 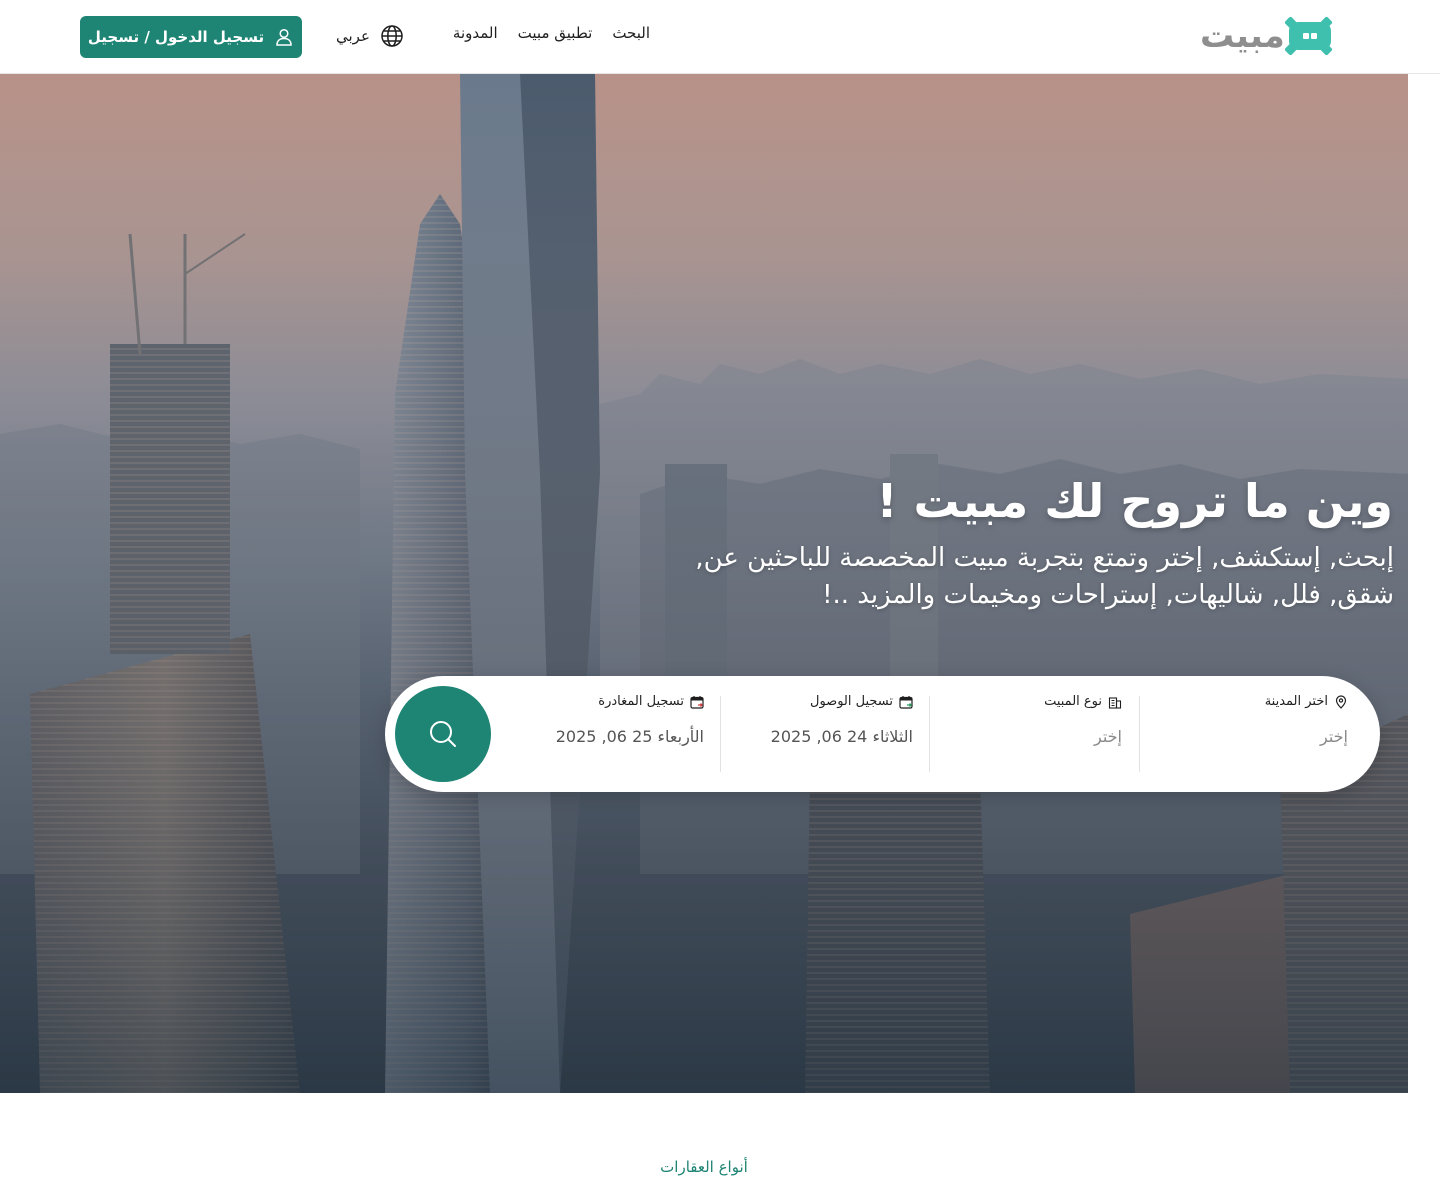 I want to click on login-register-button: تسجيل الدخول / تسجيل, so click(x=191, y=37).